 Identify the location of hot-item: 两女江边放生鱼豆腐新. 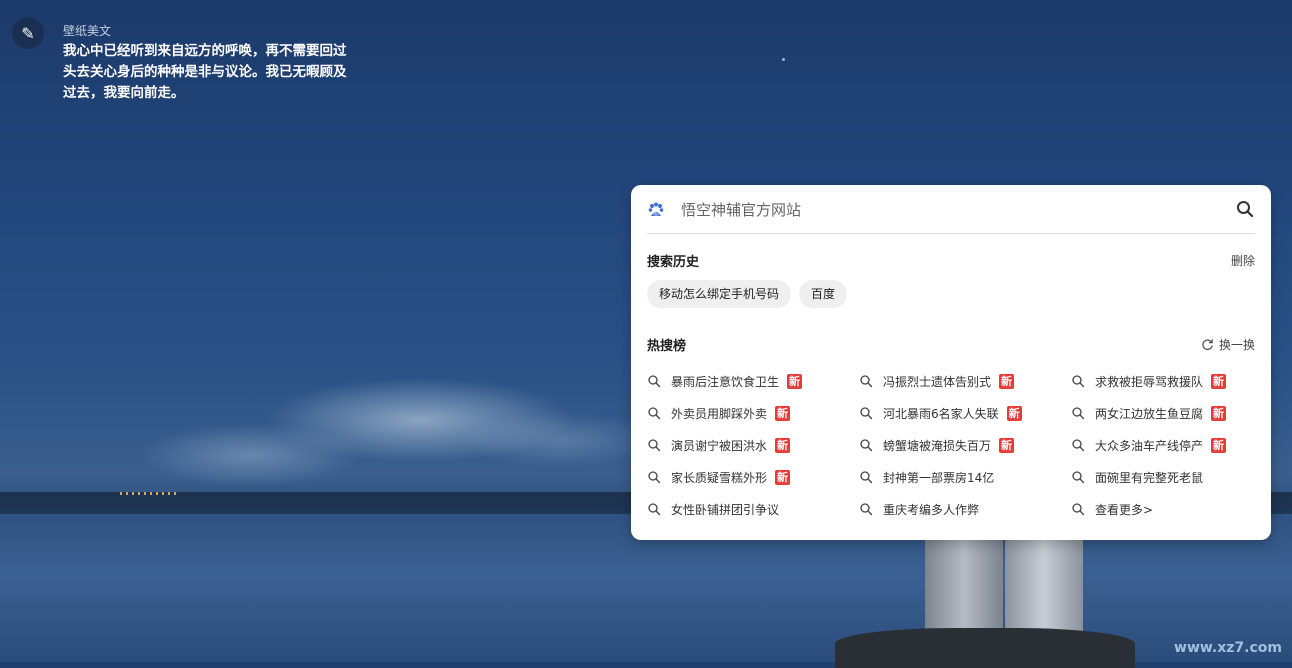
(1149, 413).